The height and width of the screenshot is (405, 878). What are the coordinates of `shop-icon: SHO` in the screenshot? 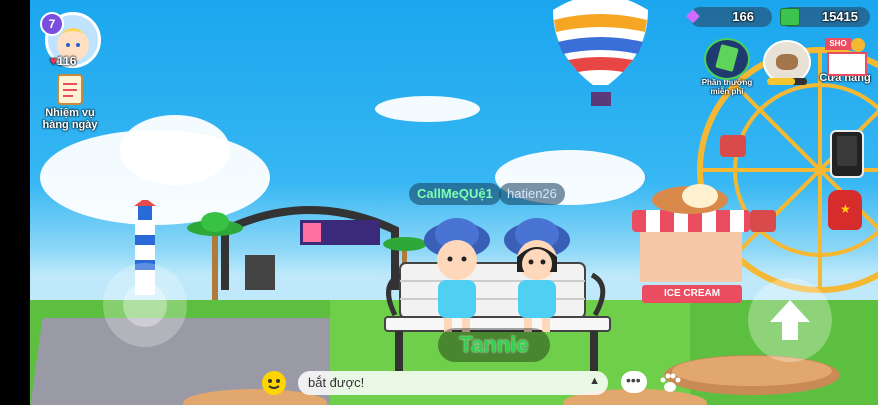 It's located at (846, 57).